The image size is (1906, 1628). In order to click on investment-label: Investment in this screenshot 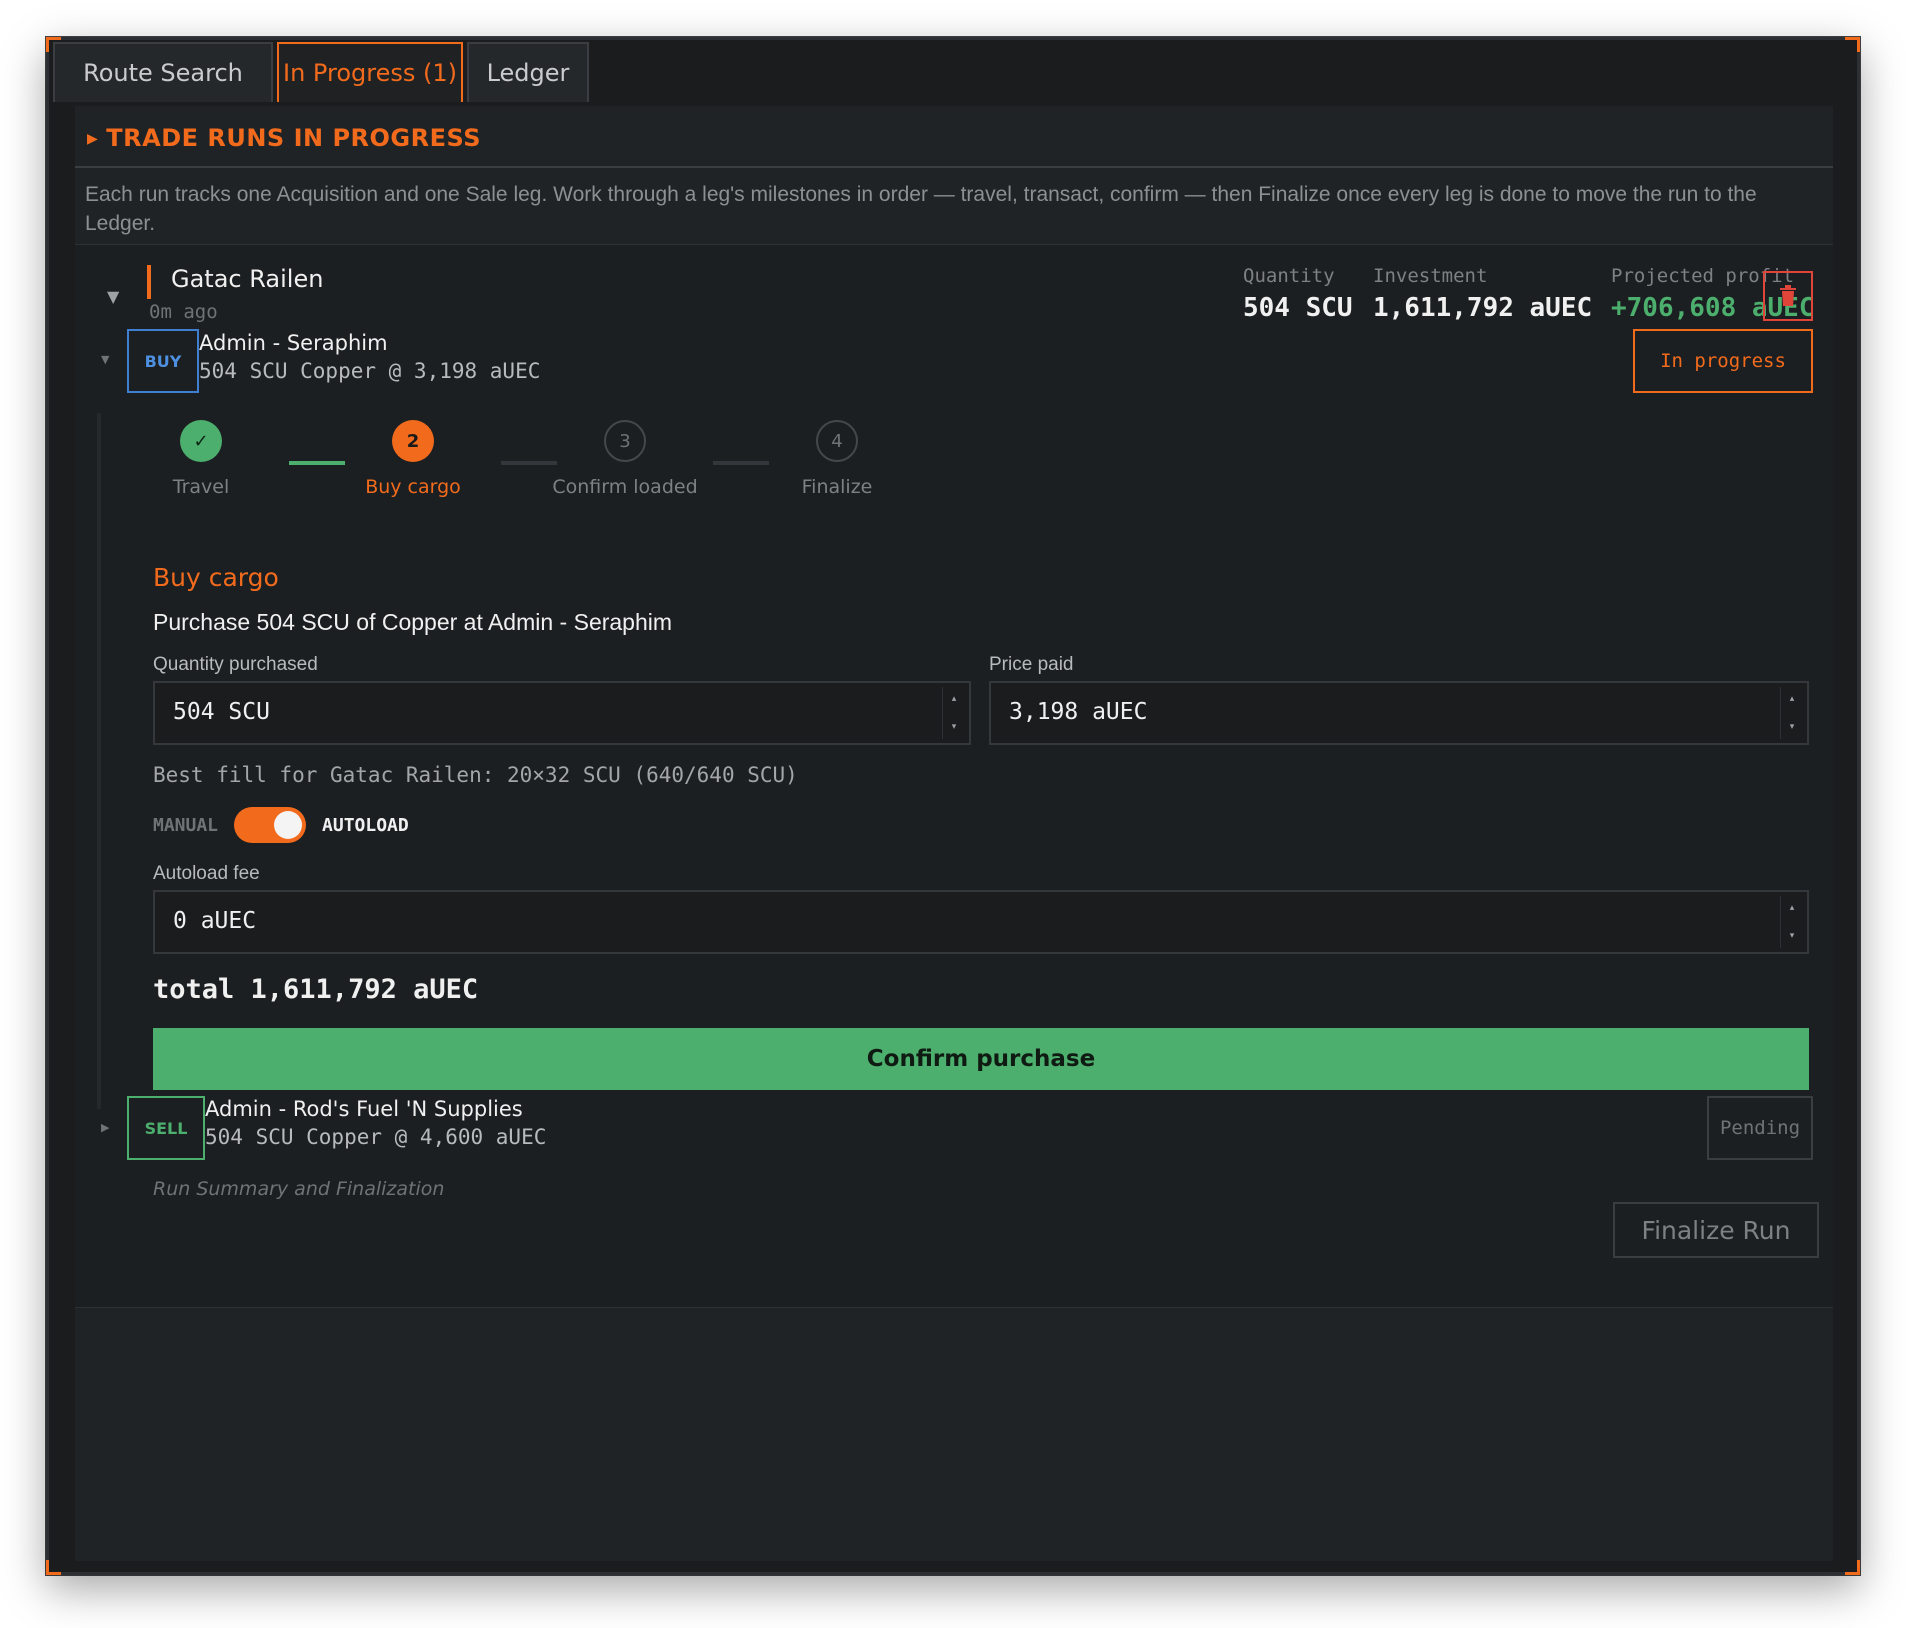, I will do `click(1430, 276)`.